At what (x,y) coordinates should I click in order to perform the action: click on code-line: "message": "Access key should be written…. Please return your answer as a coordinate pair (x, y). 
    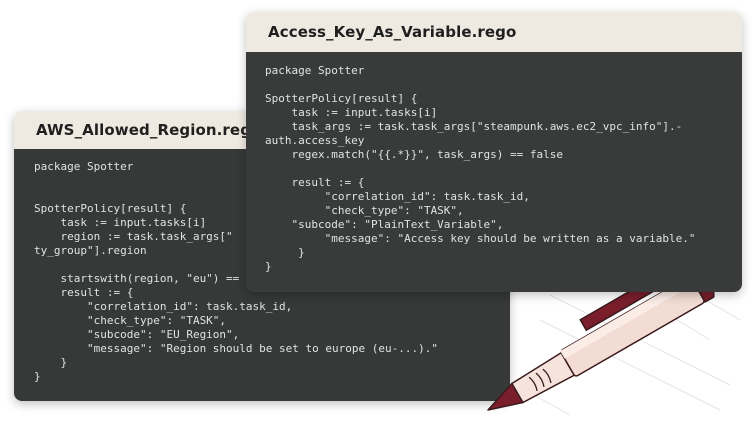
    Looking at the image, I should click on (480, 238).